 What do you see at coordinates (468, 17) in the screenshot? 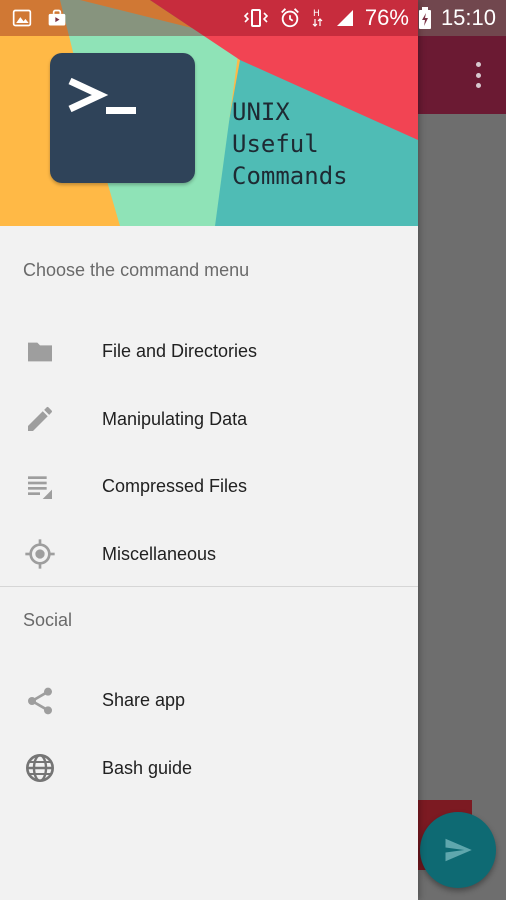
I see `clock: 15:10` at bounding box center [468, 17].